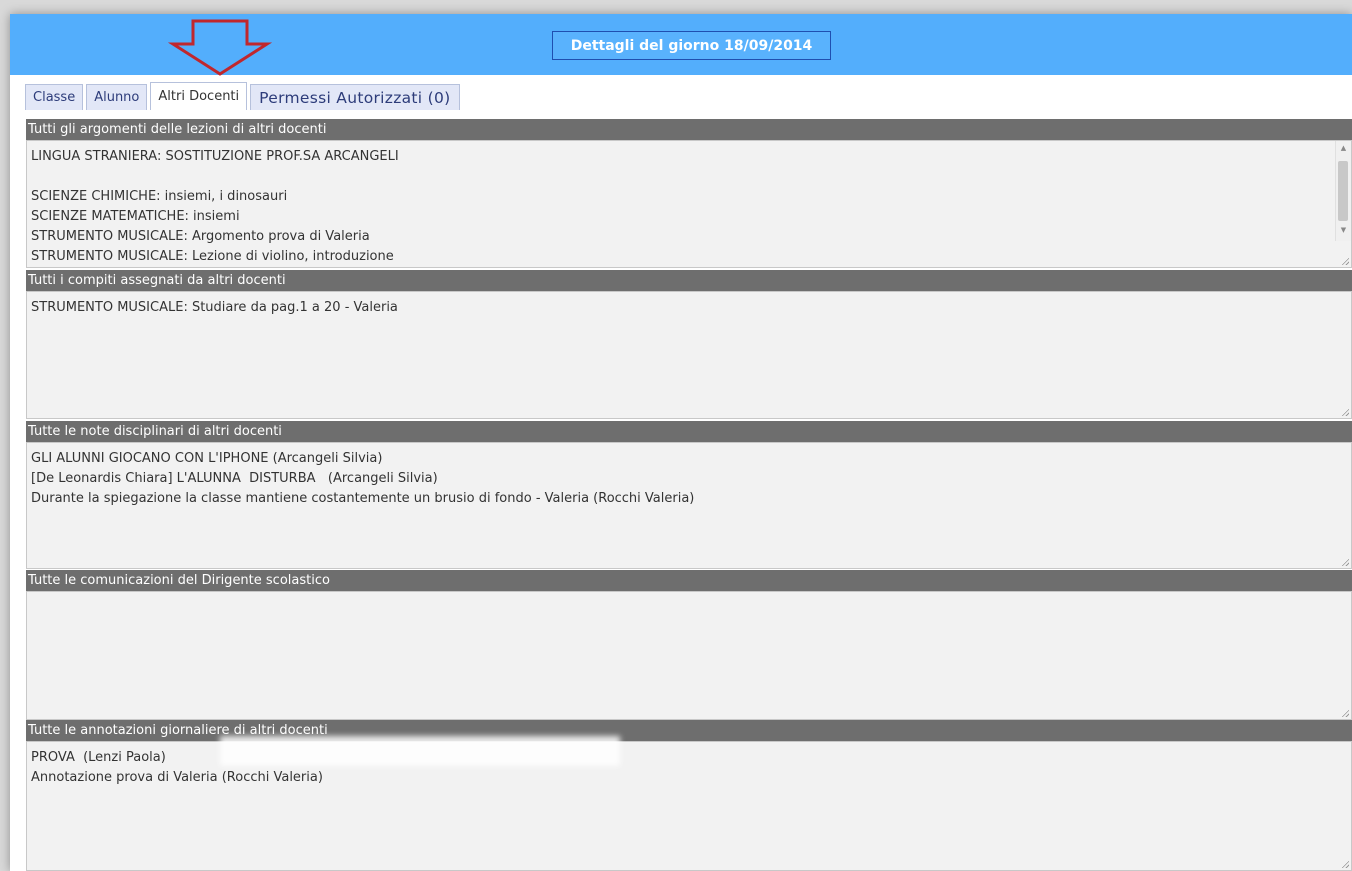 This screenshot has height=871, width=1352. What do you see at coordinates (1343, 230) in the screenshot?
I see `scroll-down-arrow-icon: ▼` at bounding box center [1343, 230].